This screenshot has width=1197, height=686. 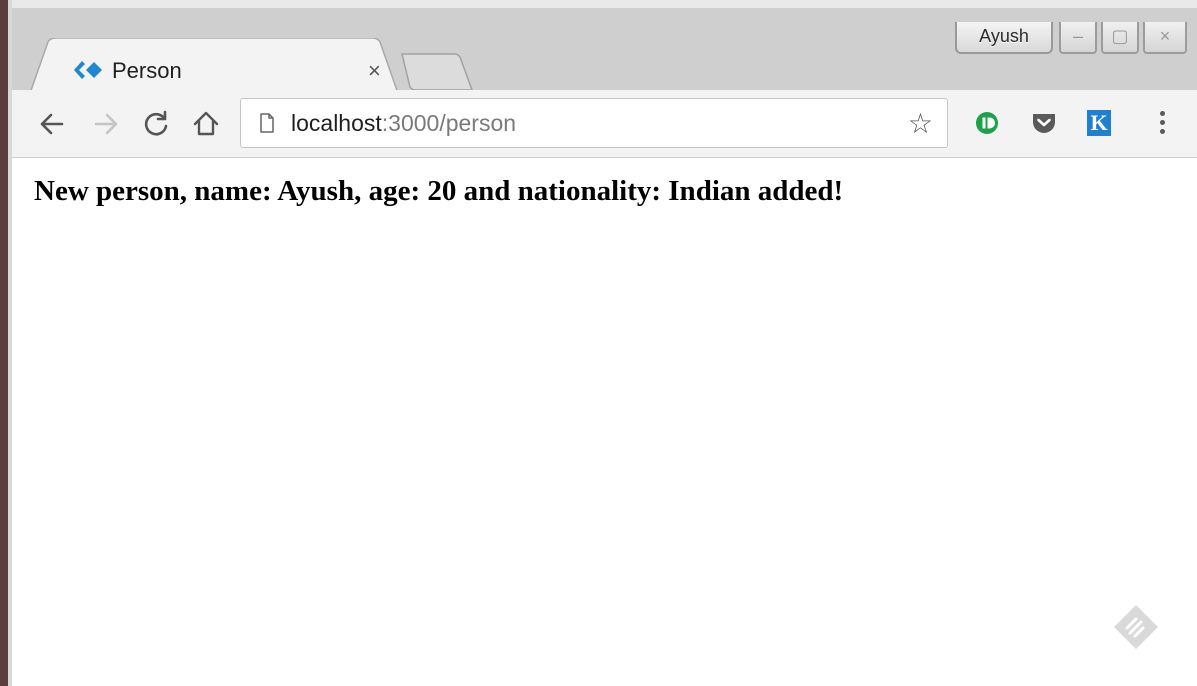 What do you see at coordinates (267, 123) in the screenshot?
I see `page-info-icon` at bounding box center [267, 123].